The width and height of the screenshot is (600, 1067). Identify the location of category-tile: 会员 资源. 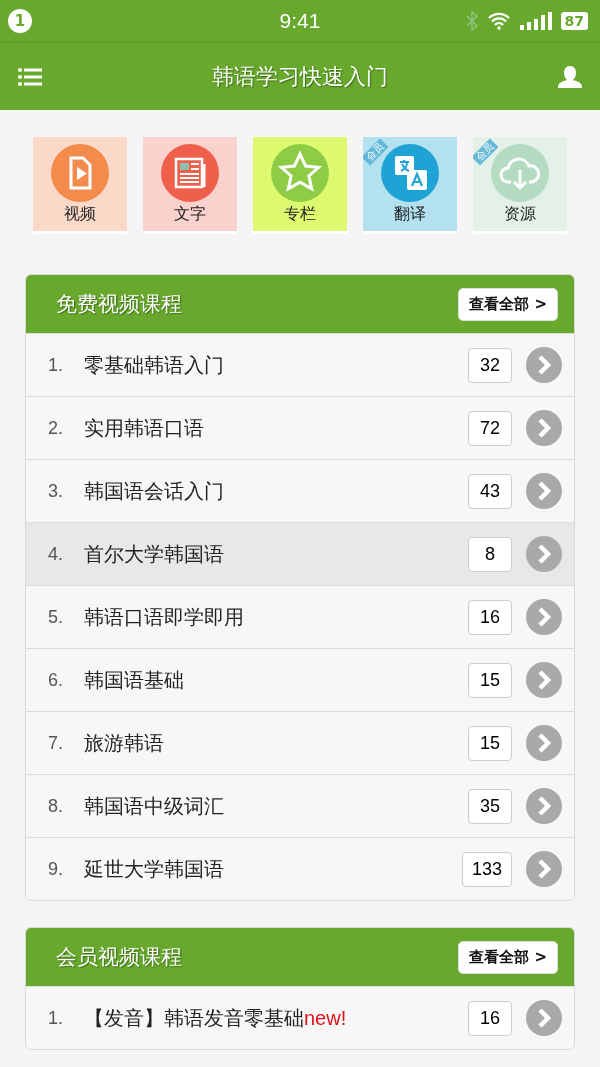
(520, 185).